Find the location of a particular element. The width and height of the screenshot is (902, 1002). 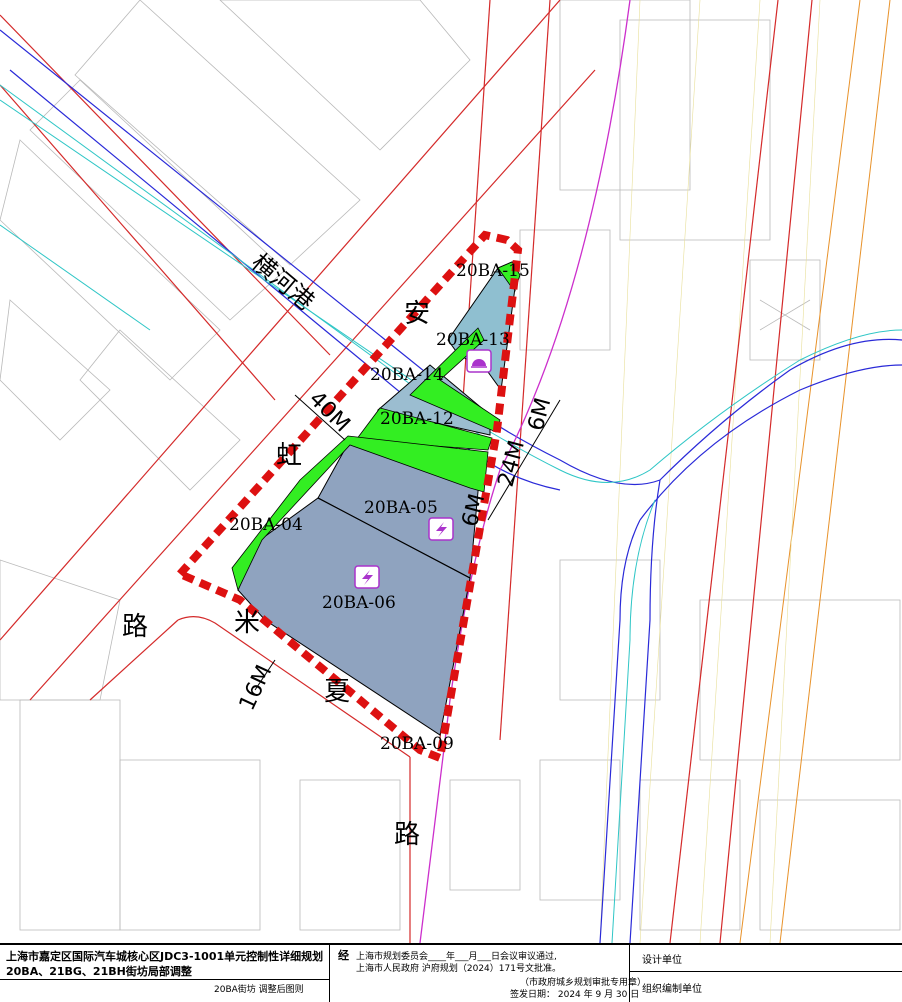

plan-subtitle: 20BA、21BG、21BH街坊局部调整 is located at coordinates (99, 971).